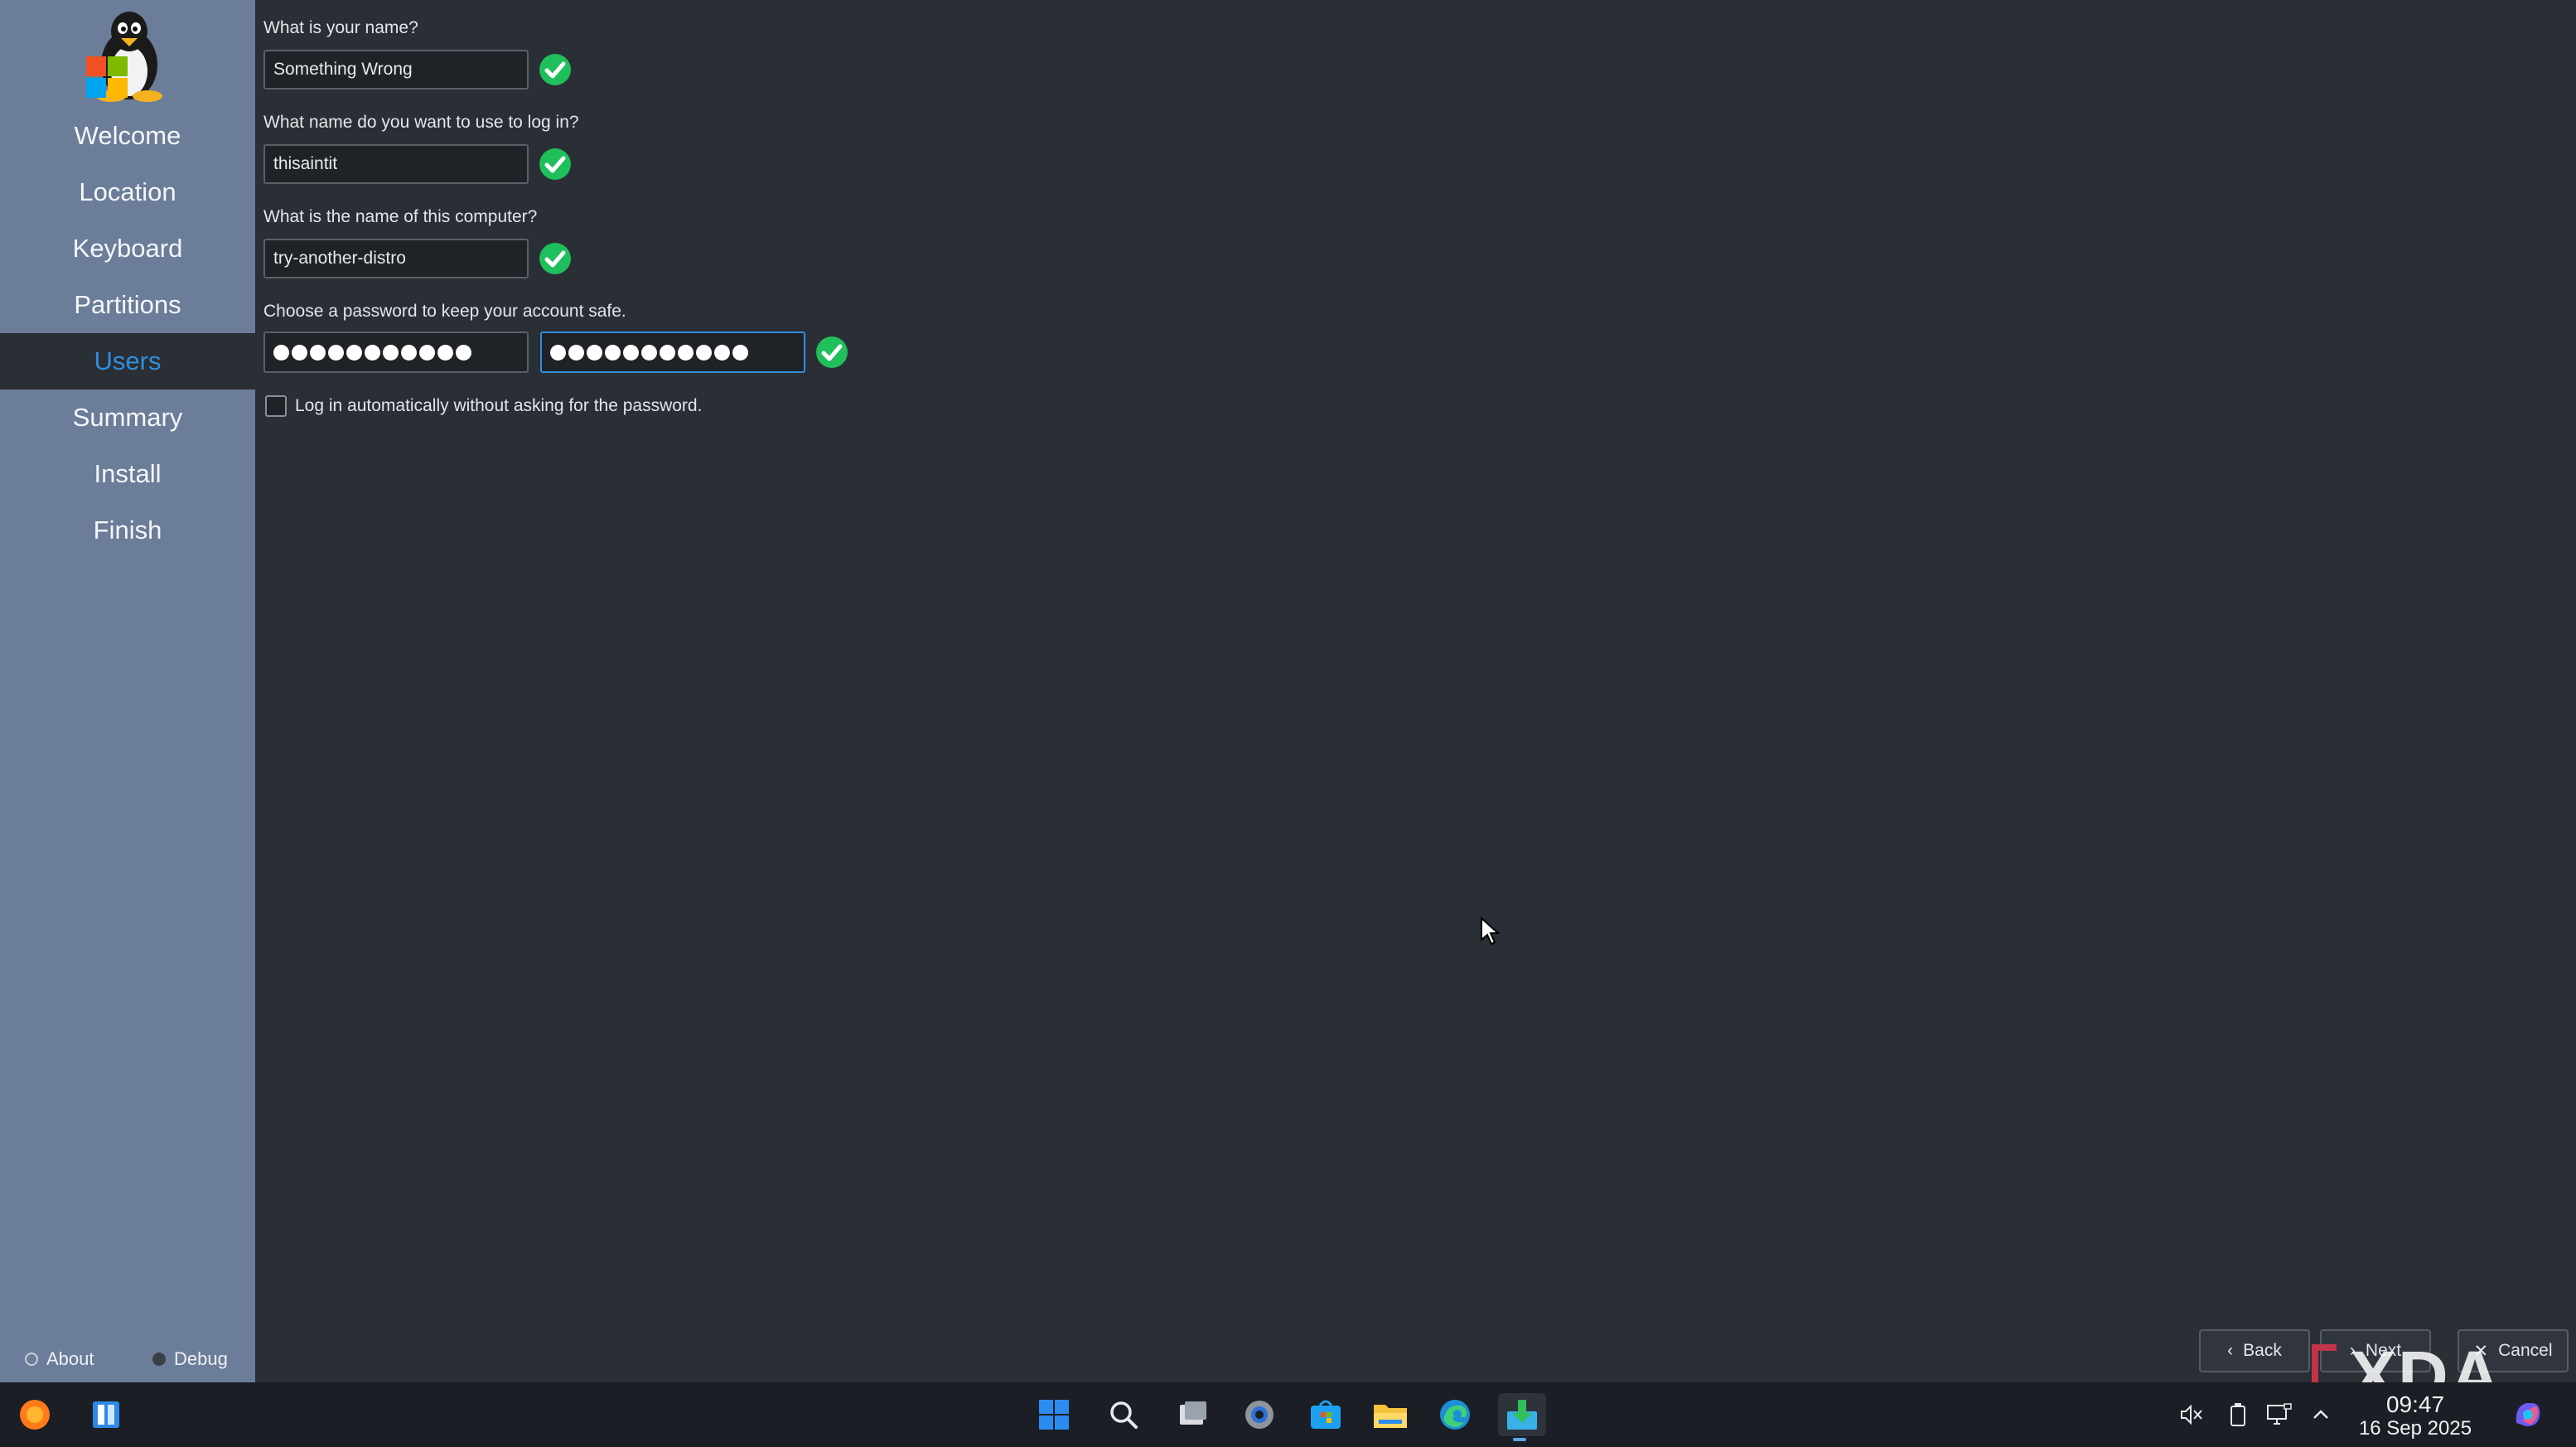 This screenshot has height=1447, width=2576. I want to click on settings-icon, so click(1259, 1414).